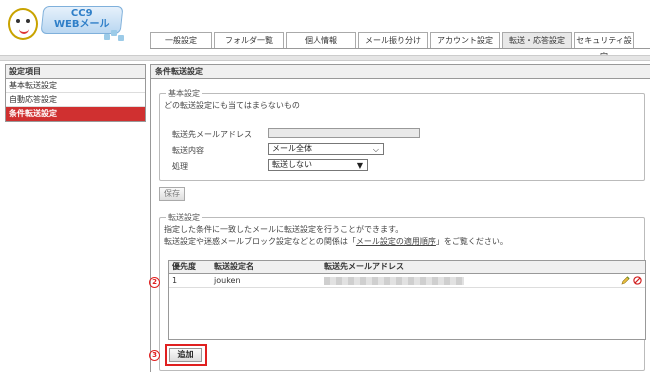 This screenshot has height=372, width=650. I want to click on row-address, so click(483, 280).